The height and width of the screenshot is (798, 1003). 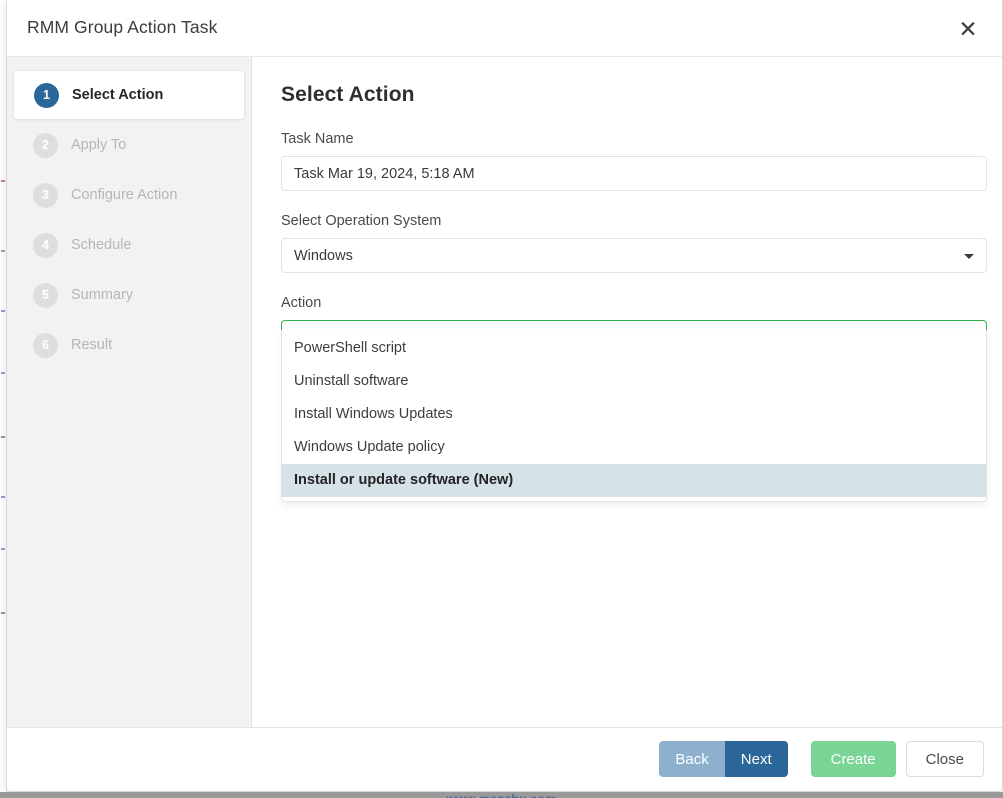 What do you see at coordinates (634, 348) in the screenshot?
I see `action-option-powershell-script: PowerShell script` at bounding box center [634, 348].